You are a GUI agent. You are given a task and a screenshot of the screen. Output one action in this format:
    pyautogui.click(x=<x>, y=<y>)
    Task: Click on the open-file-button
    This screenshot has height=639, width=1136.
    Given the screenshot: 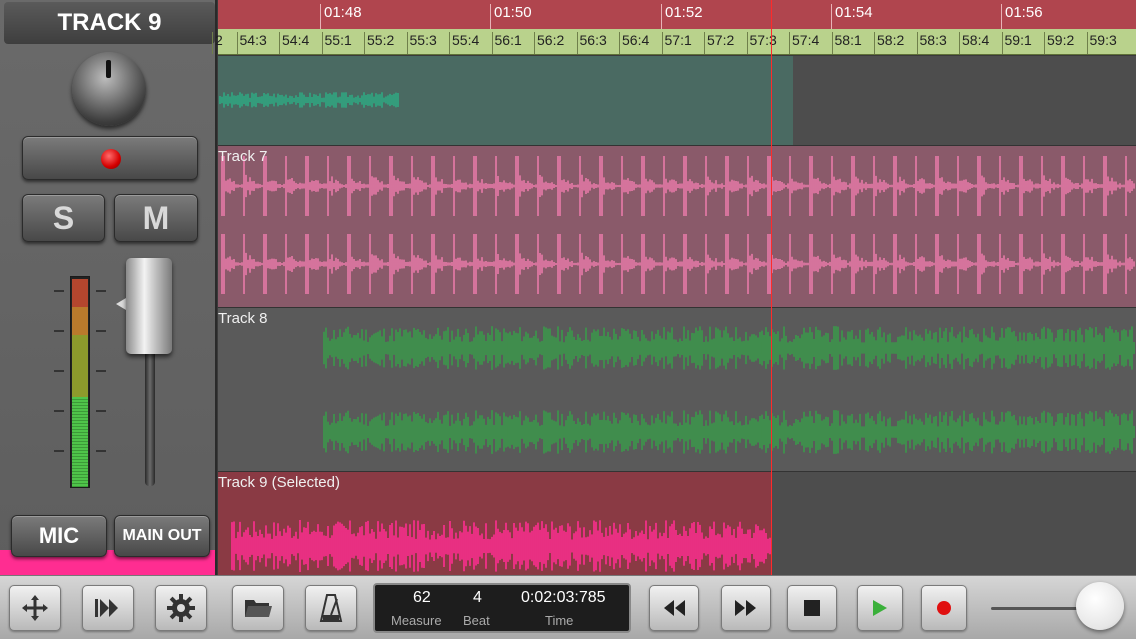 What is the action you would take?
    pyautogui.click(x=258, y=608)
    